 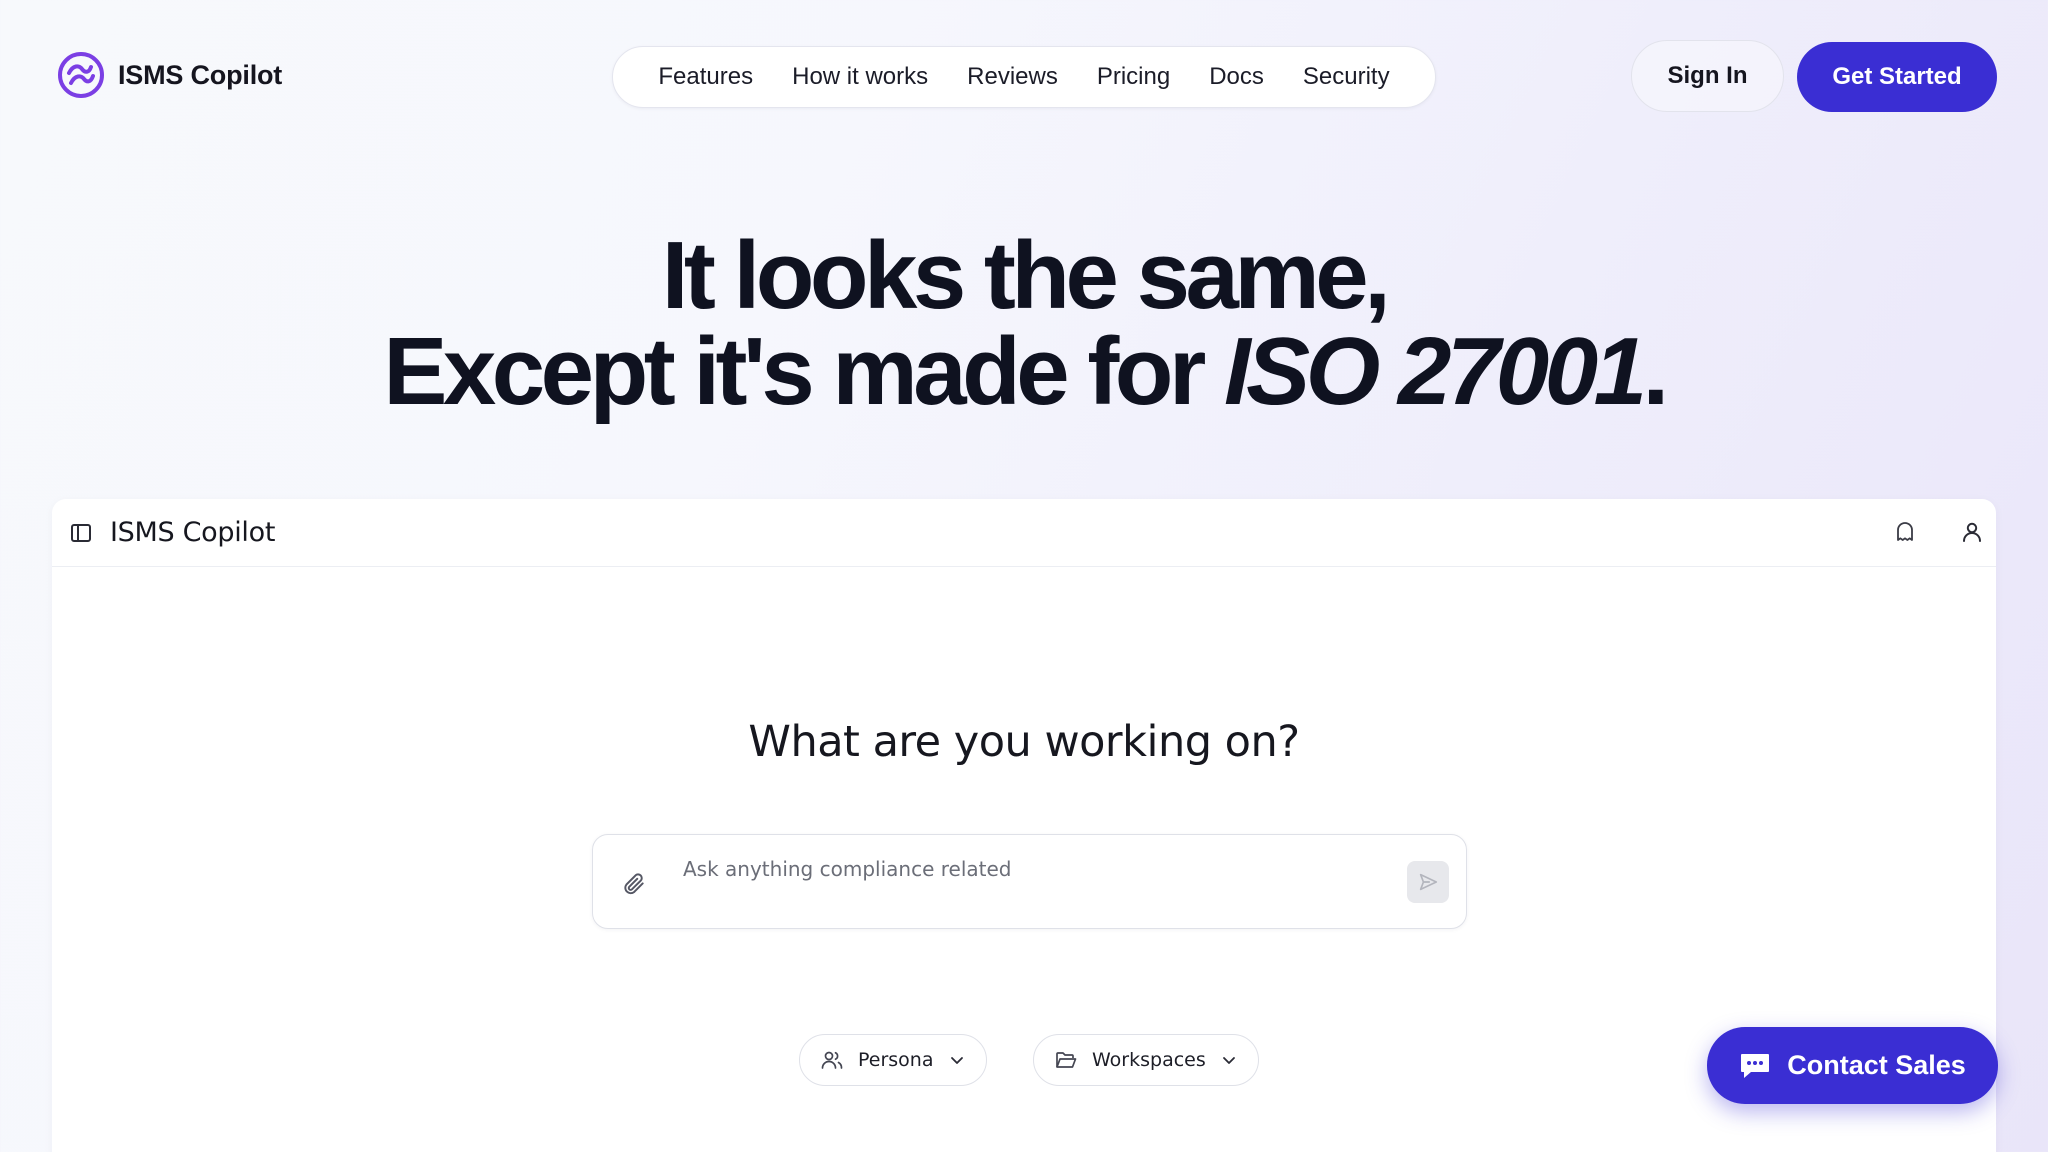 What do you see at coordinates (803, 371) in the screenshot?
I see `hero-line-2-prefix: Except it's made for` at bounding box center [803, 371].